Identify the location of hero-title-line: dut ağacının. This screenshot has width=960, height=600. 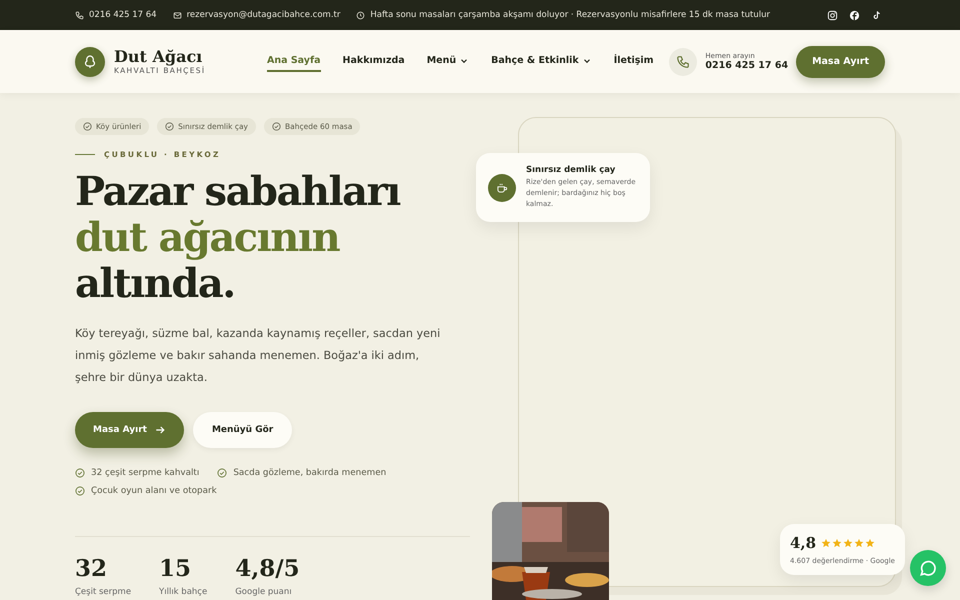
(208, 238).